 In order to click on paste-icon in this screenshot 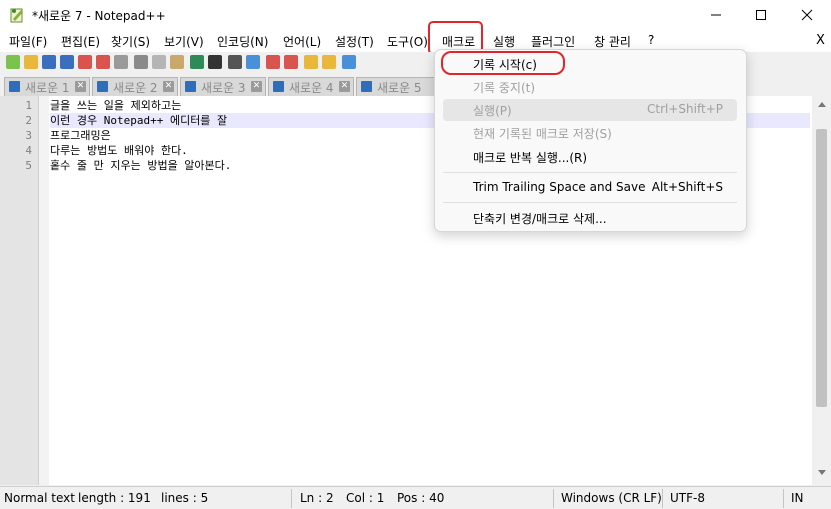, I will do `click(177, 62)`.